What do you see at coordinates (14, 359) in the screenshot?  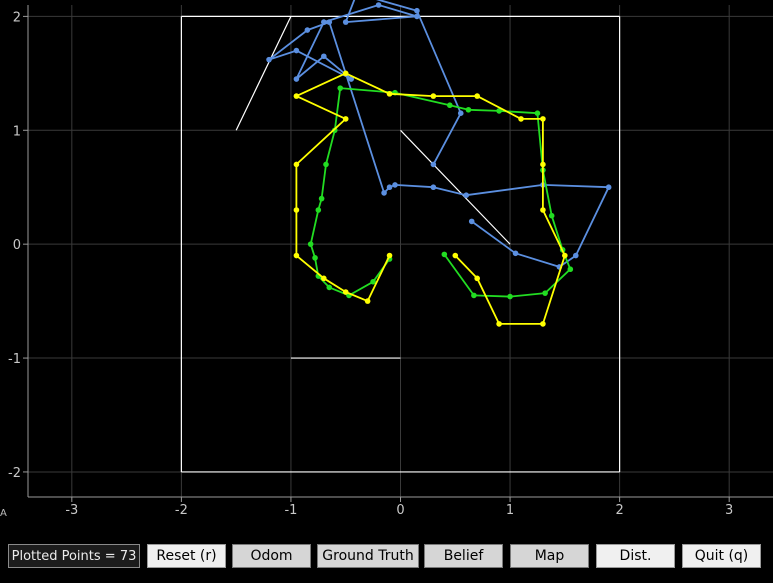 I see `y-tick-label: -1` at bounding box center [14, 359].